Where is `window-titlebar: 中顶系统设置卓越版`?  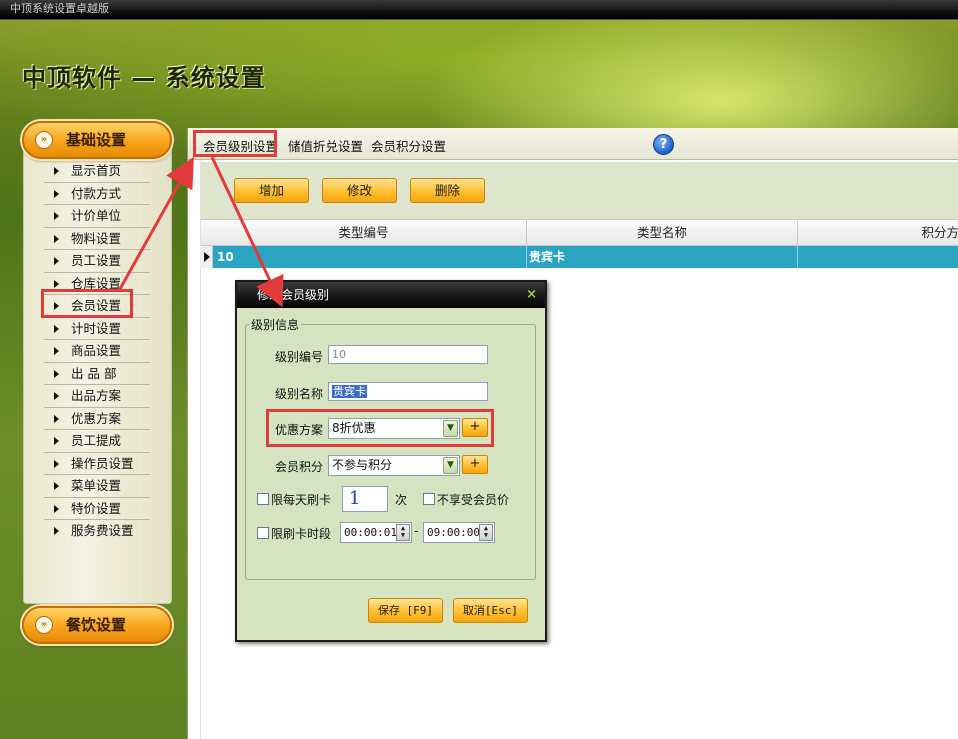
window-titlebar: 中顶系统设置卓越版 is located at coordinates (479, 10).